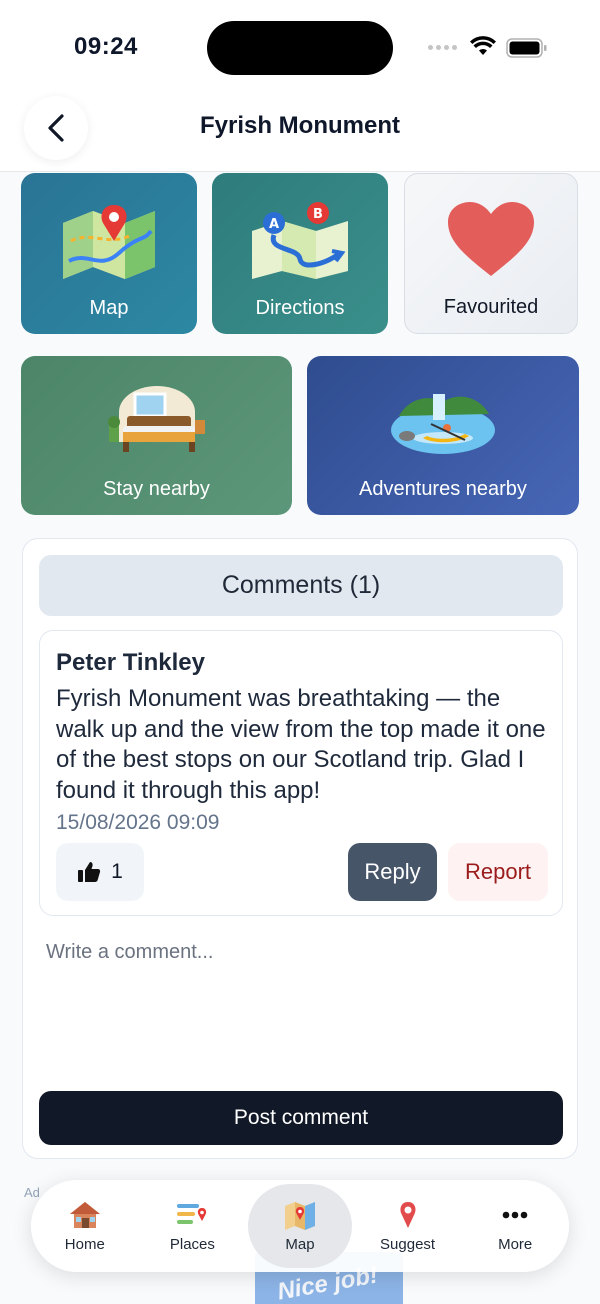 The width and height of the screenshot is (600, 1304). Describe the element at coordinates (443, 424) in the screenshot. I see `kayak-adventure-icon` at that location.